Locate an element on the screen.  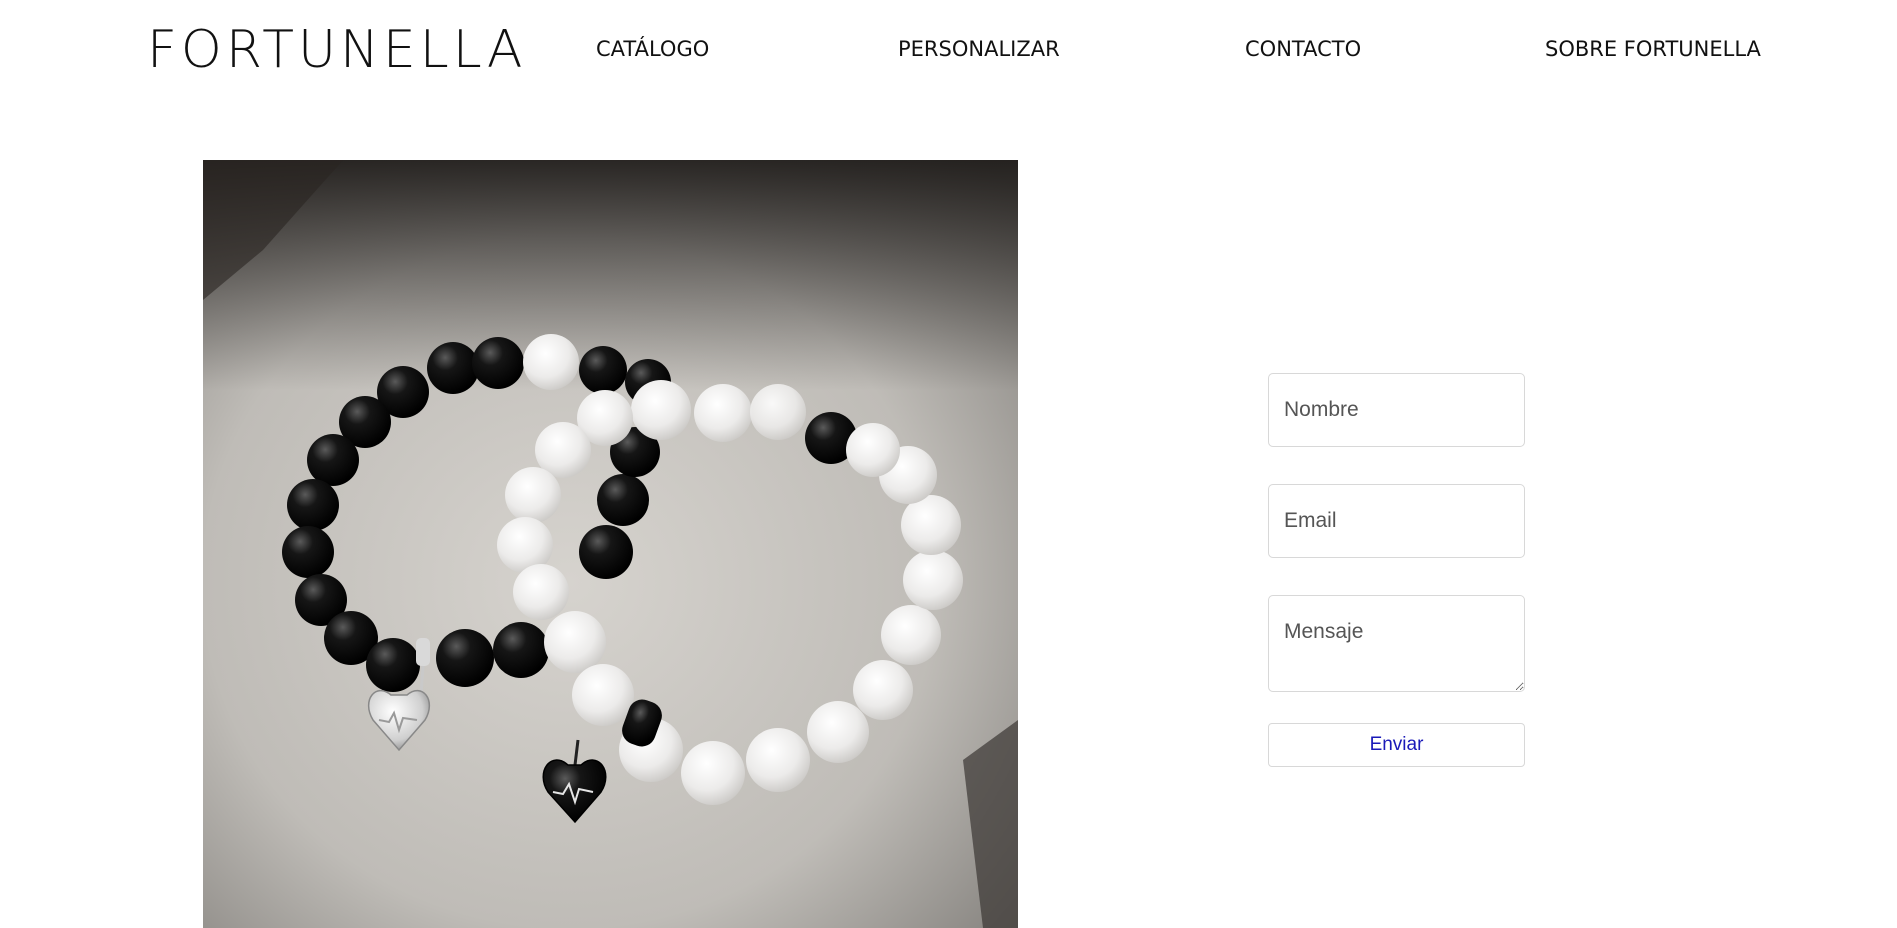
message-field is located at coordinates (1396, 643).